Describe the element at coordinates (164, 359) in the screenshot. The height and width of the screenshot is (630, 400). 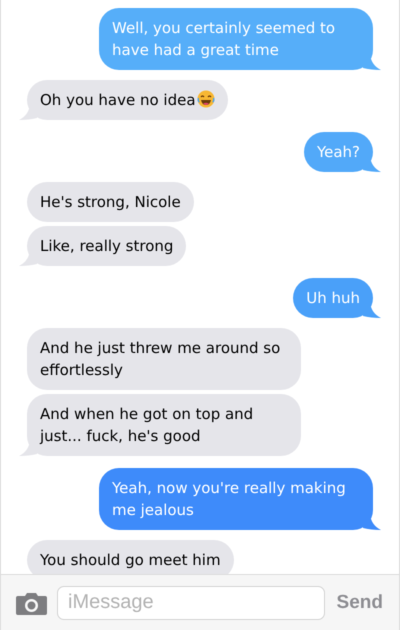
I see `message-bubble: And he just threw me around so effortlessly` at that location.